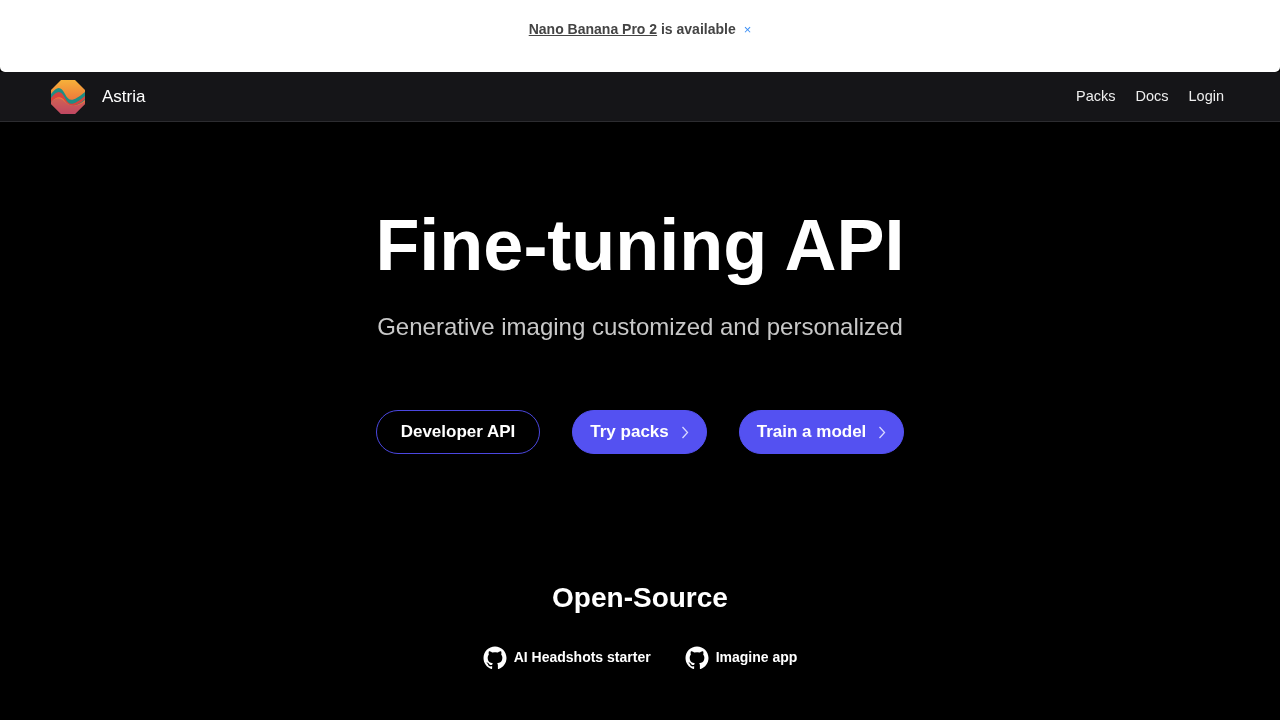 Image resolution: width=1280 pixels, height=720 pixels. Describe the element at coordinates (124, 96) in the screenshot. I see `brand-name: Astria` at that location.